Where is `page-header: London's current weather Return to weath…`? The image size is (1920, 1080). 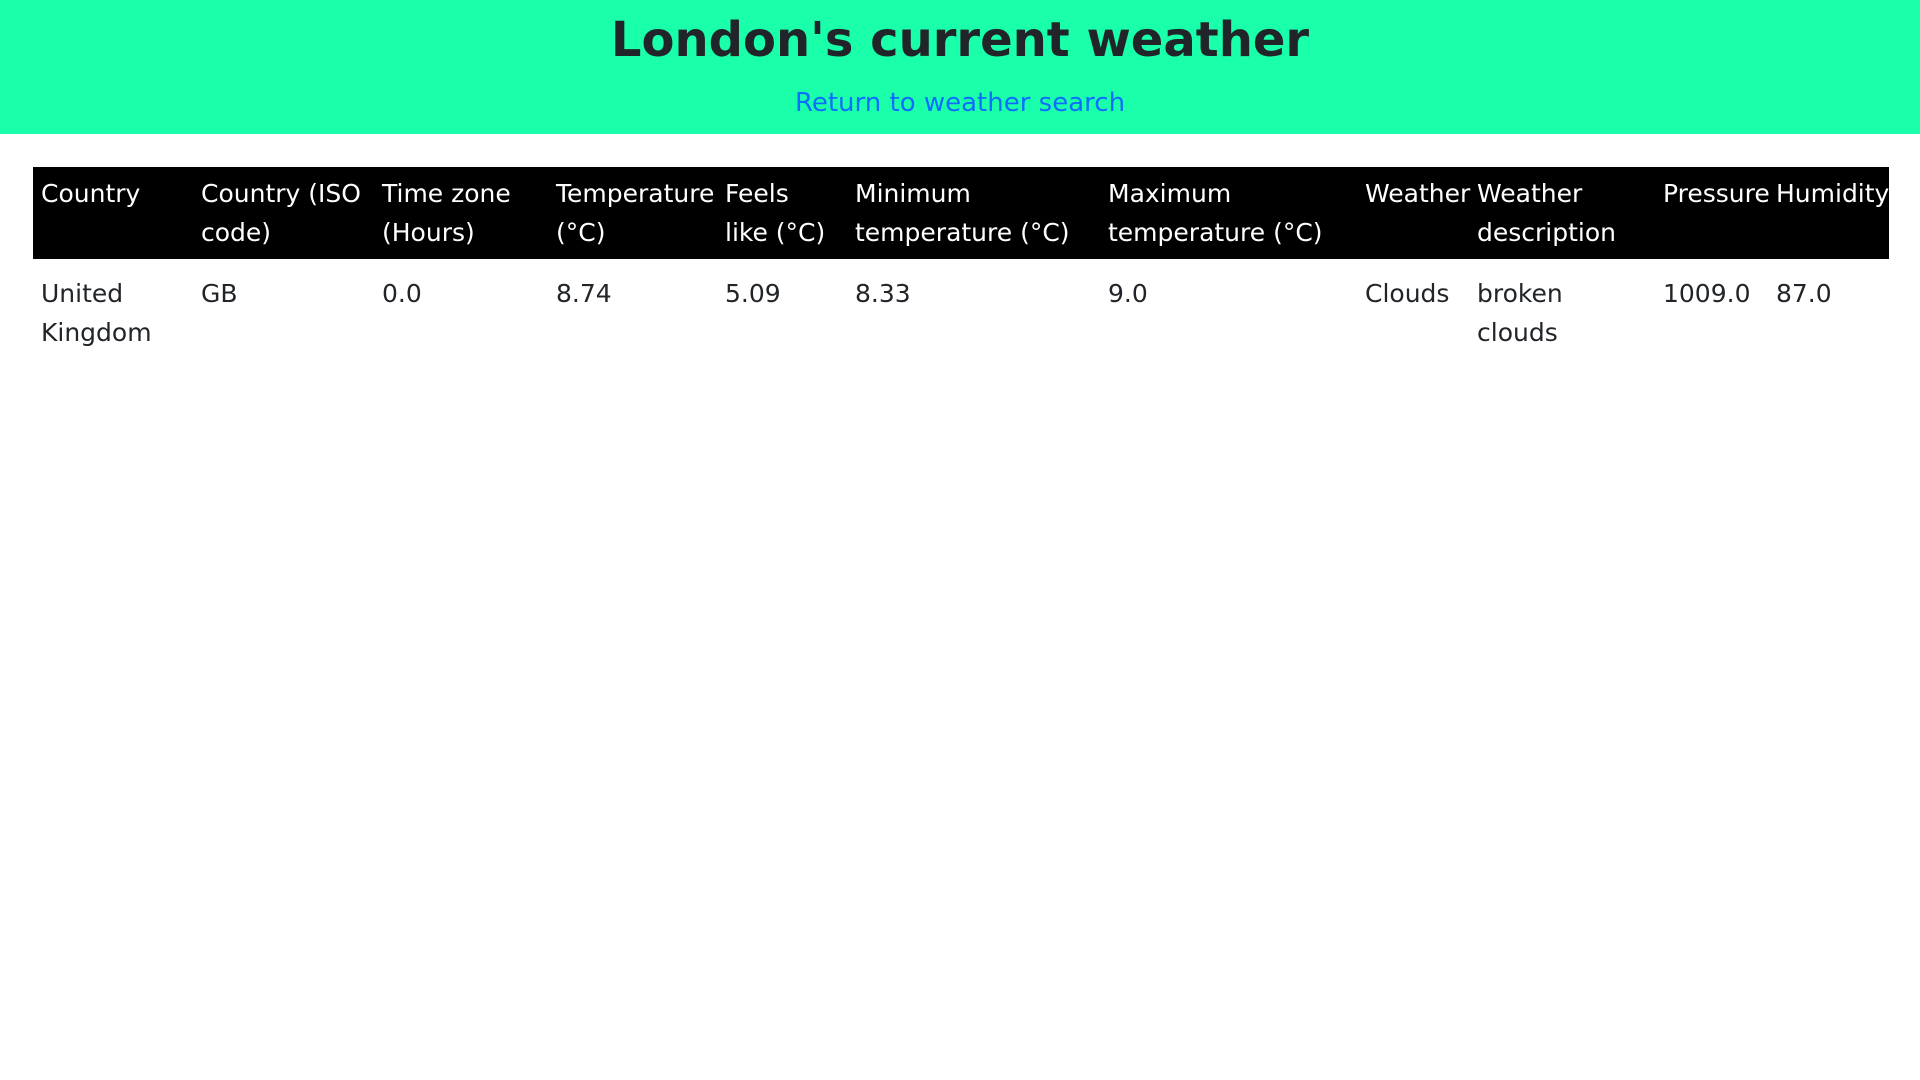 page-header: London's current weather Return to weath… is located at coordinates (960, 67).